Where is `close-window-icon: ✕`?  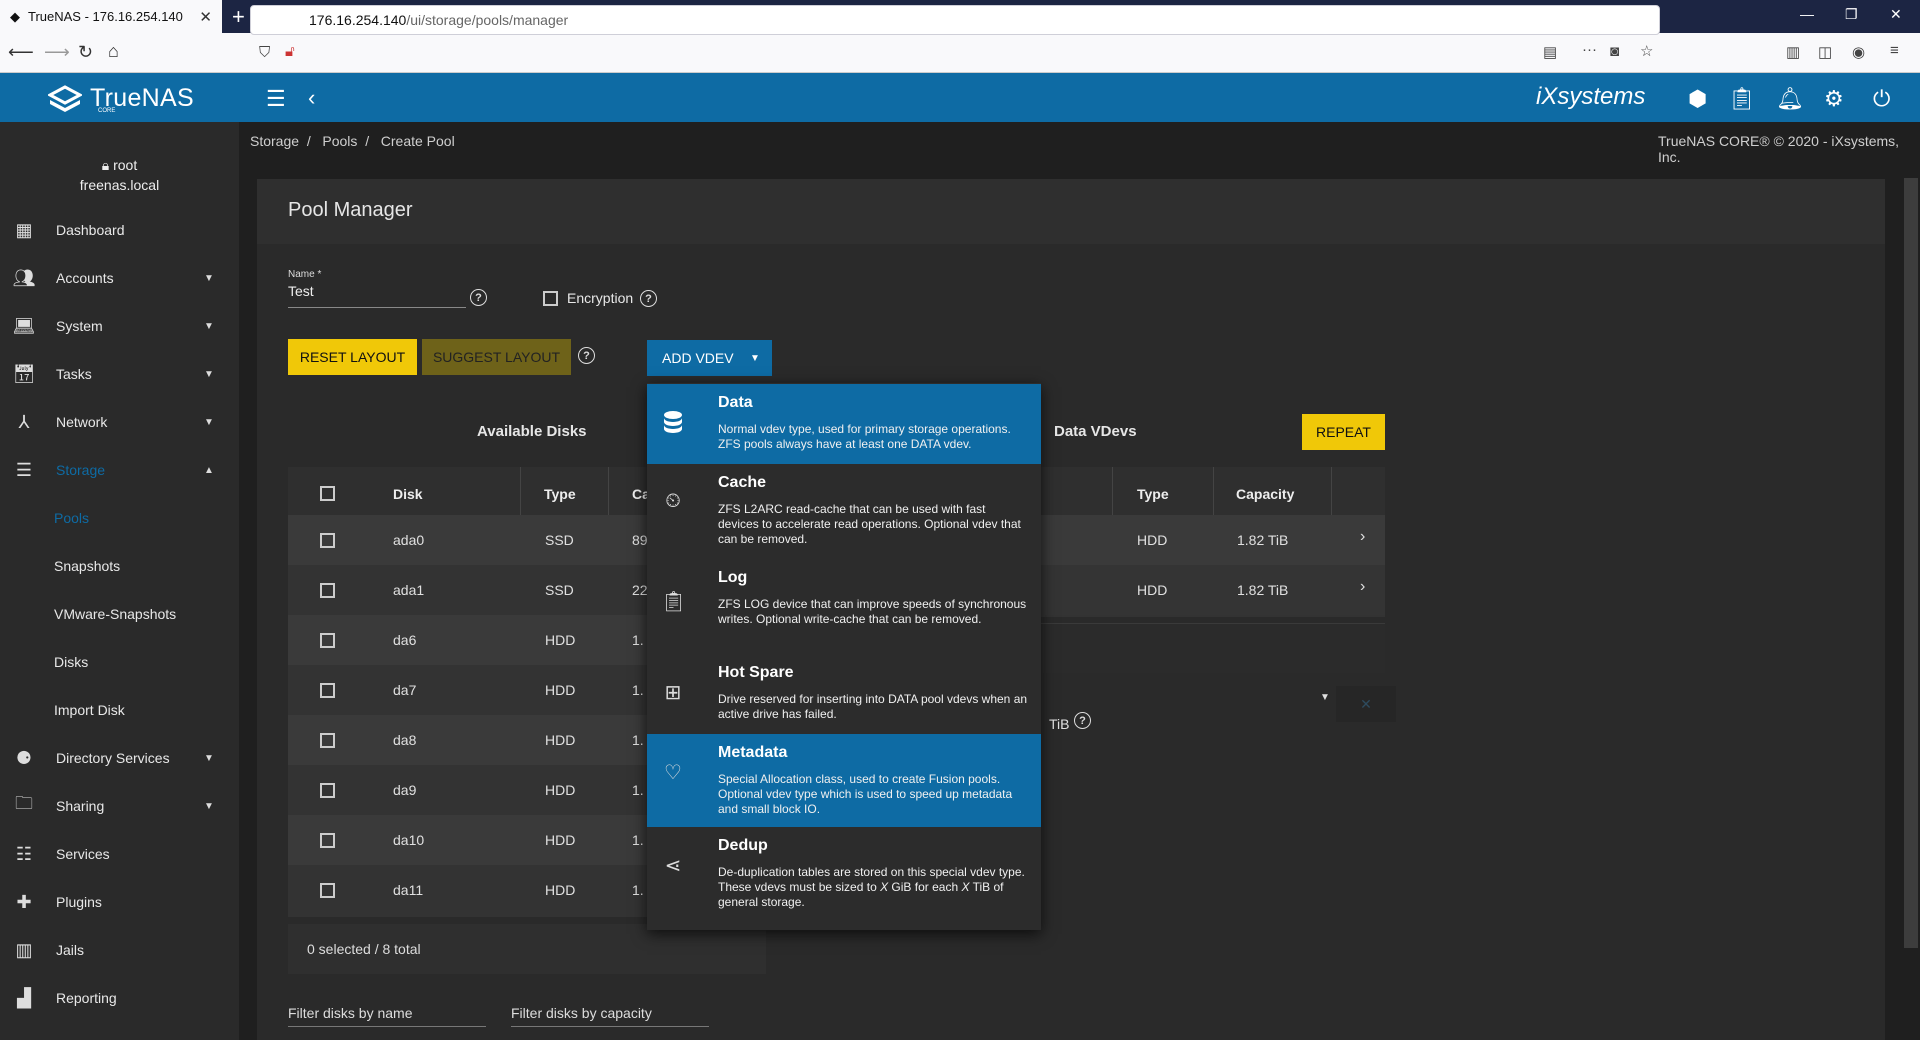 close-window-icon: ✕ is located at coordinates (1896, 14).